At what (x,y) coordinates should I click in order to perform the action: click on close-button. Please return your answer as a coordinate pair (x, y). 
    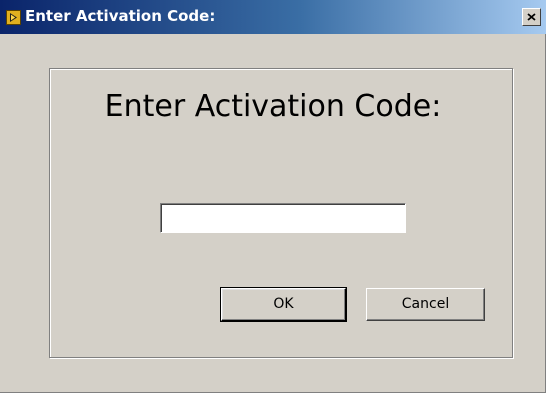
    Looking at the image, I should click on (531, 17).